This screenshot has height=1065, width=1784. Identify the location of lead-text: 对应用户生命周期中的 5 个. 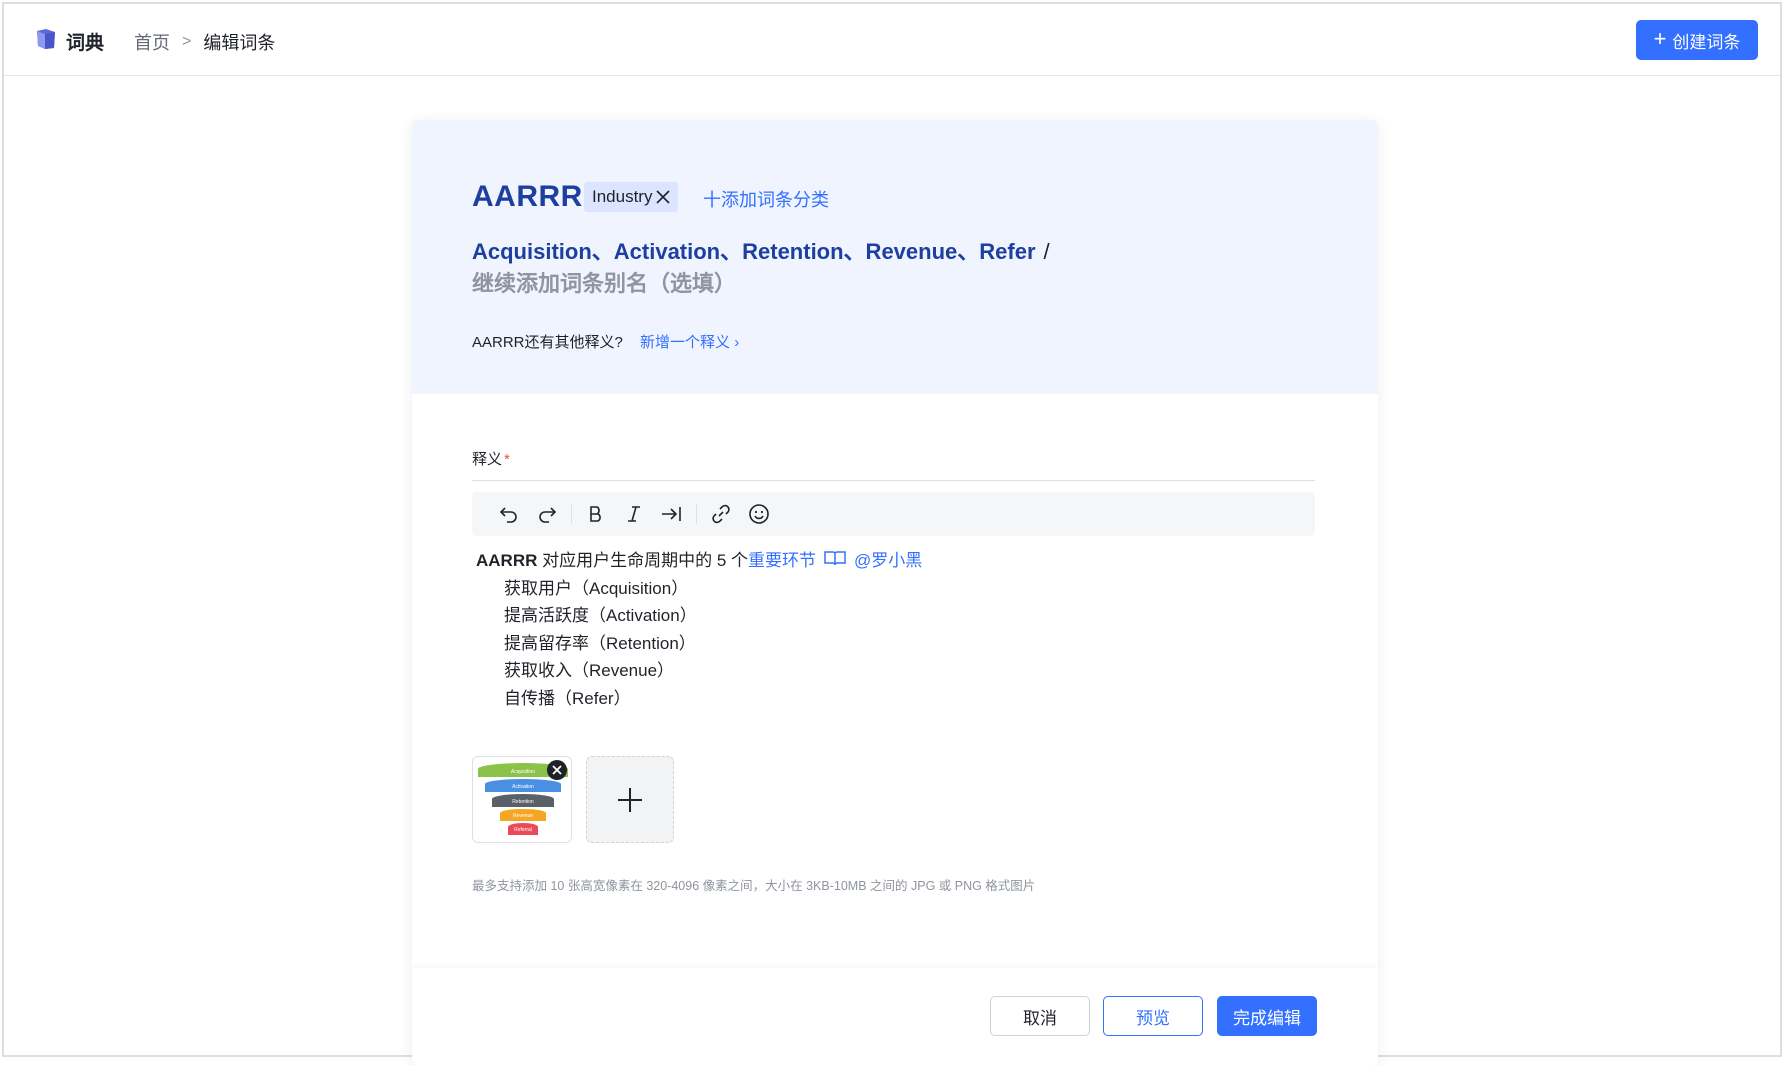
(643, 560).